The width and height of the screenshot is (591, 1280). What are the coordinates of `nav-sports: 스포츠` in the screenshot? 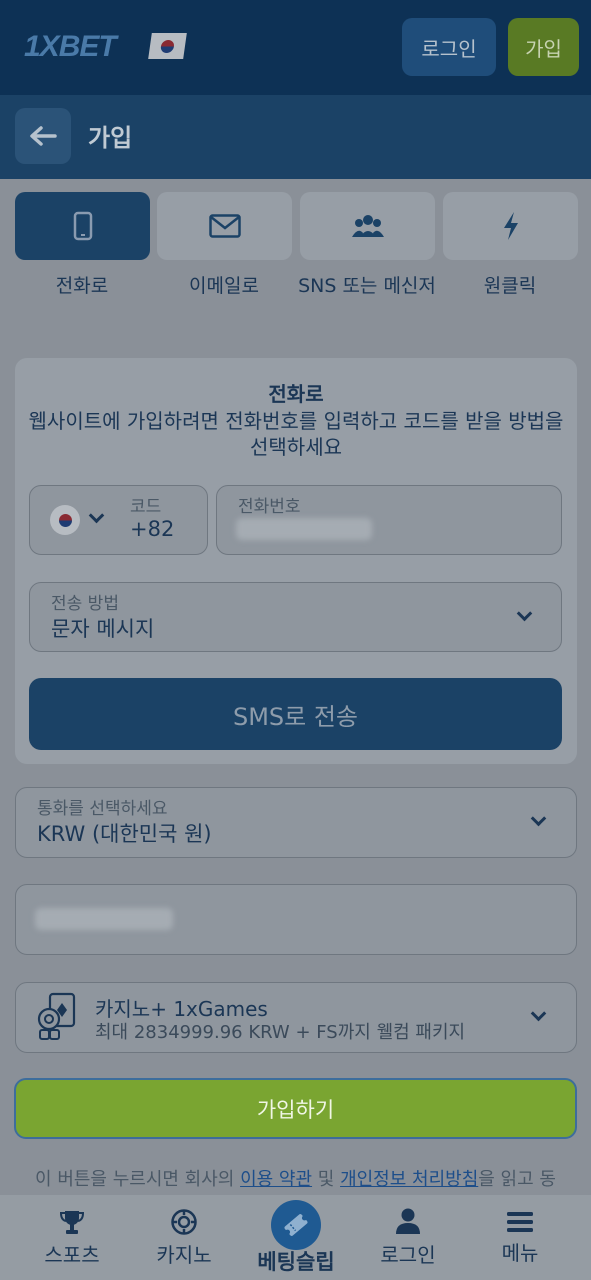 It's located at (72, 1237).